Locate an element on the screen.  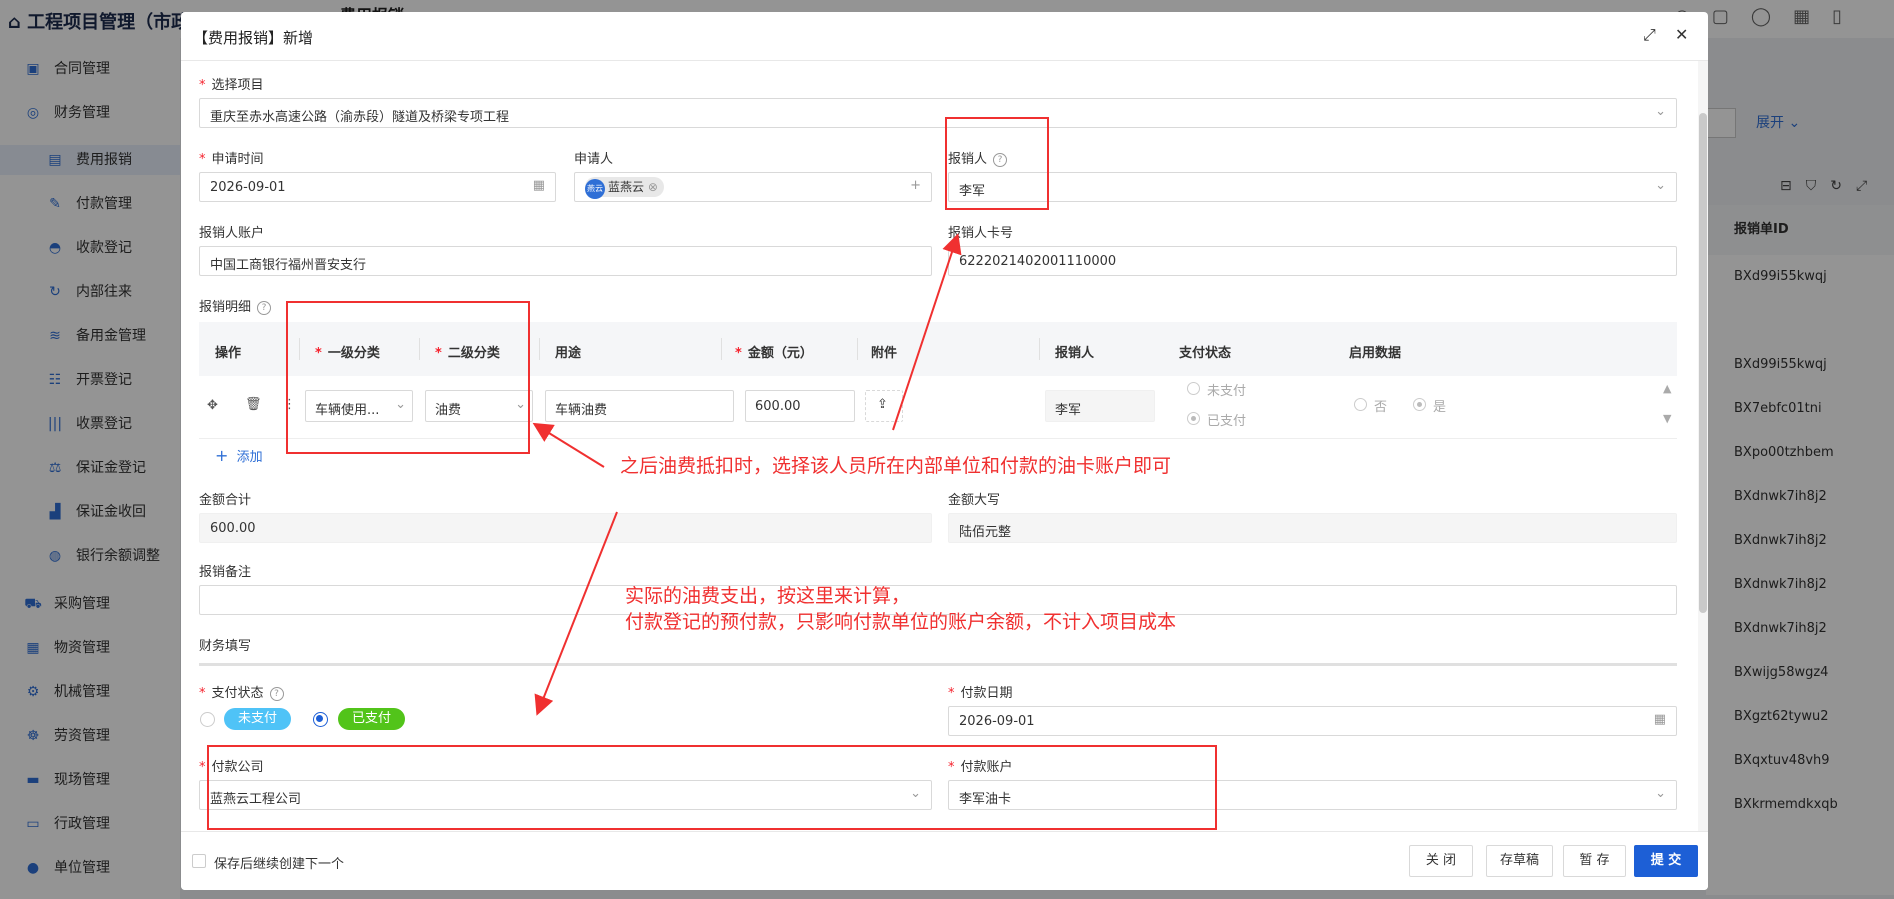
arrow-to-category is located at coordinates (568, 445).